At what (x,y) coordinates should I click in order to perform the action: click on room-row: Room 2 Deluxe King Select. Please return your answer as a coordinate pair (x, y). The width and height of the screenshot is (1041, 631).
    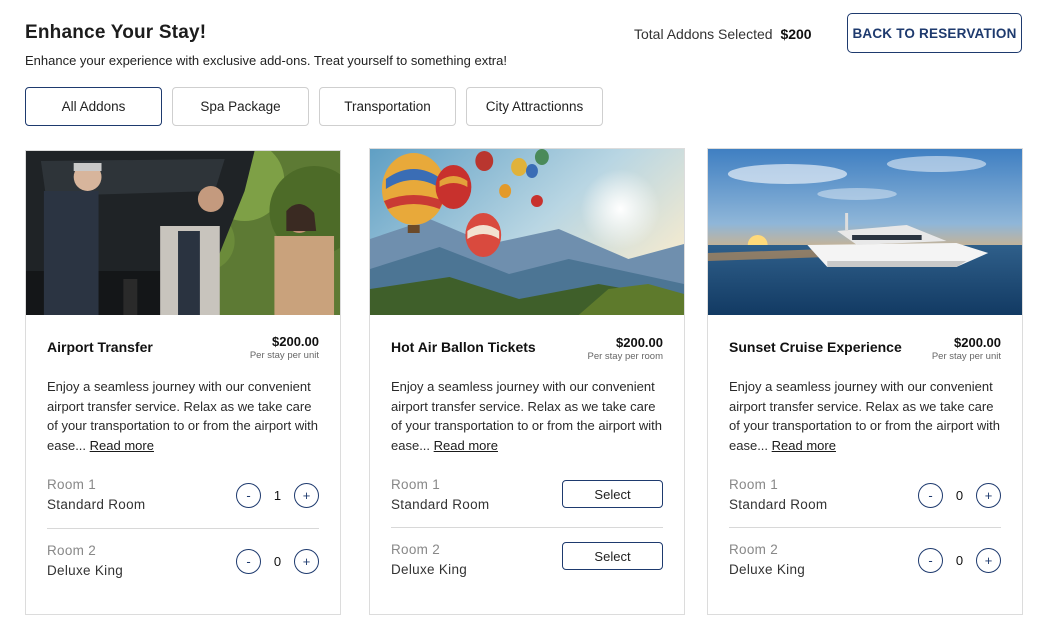
    Looking at the image, I should click on (527, 567).